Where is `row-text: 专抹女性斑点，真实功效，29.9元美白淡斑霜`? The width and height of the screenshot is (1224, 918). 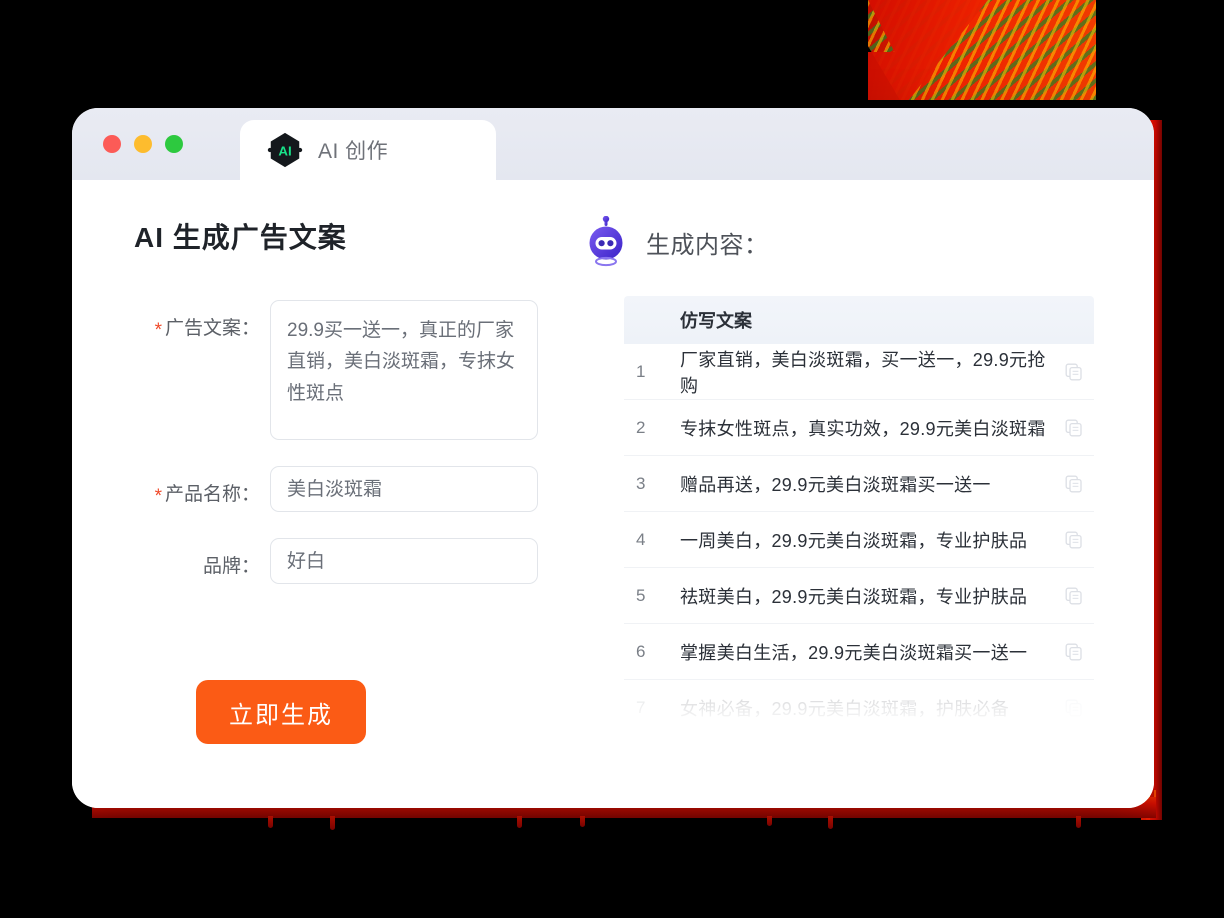 row-text: 专抹女性斑点，真实功效，29.9元美白淡斑霜 is located at coordinates (863, 428).